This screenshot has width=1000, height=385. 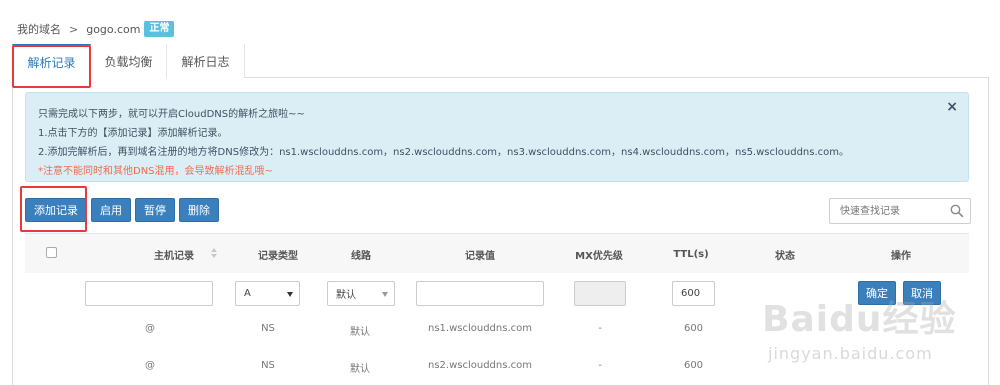 What do you see at coordinates (199, 210) in the screenshot?
I see `delete-button: 删除` at bounding box center [199, 210].